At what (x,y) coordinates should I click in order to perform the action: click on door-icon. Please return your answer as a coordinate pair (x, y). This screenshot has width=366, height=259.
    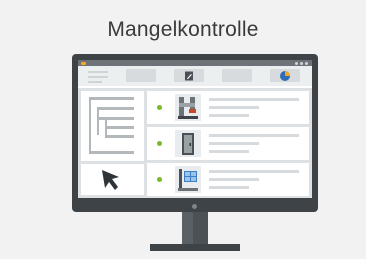
    Looking at the image, I should click on (188, 143).